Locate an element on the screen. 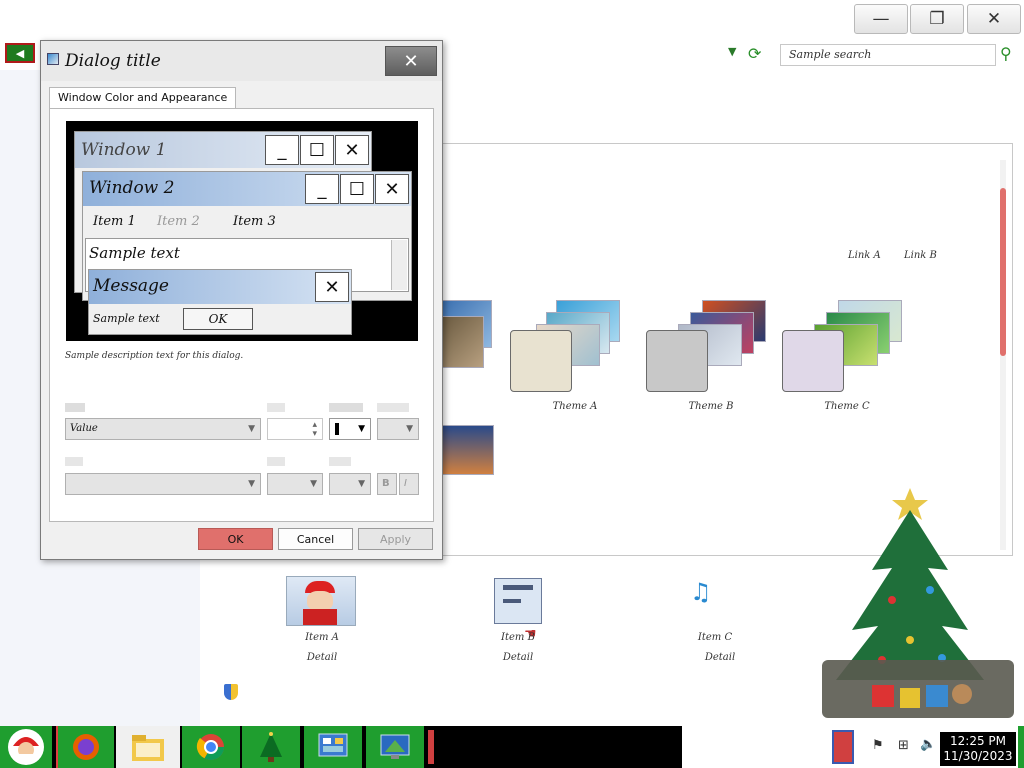  tree-icon is located at coordinates (271, 747).